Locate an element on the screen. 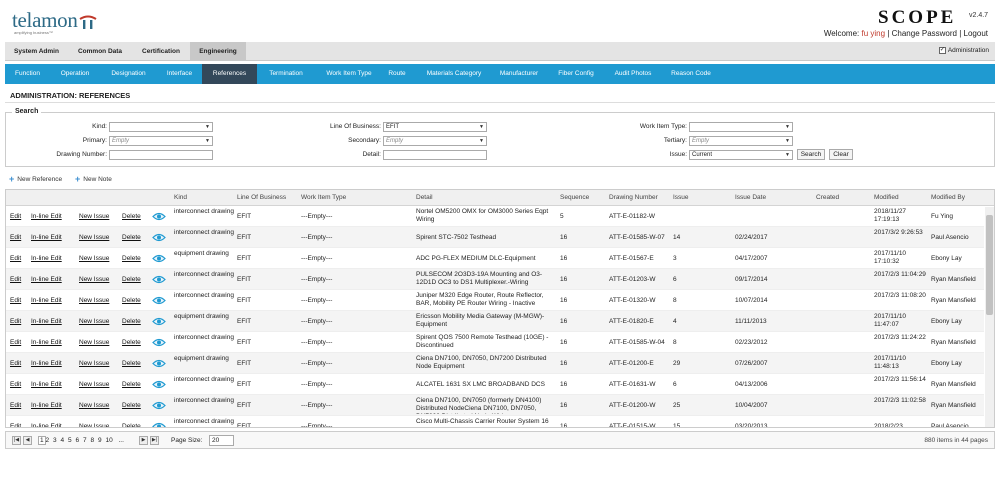 The height and width of the screenshot is (477, 1000). logout-link: | Logout is located at coordinates (973, 33).